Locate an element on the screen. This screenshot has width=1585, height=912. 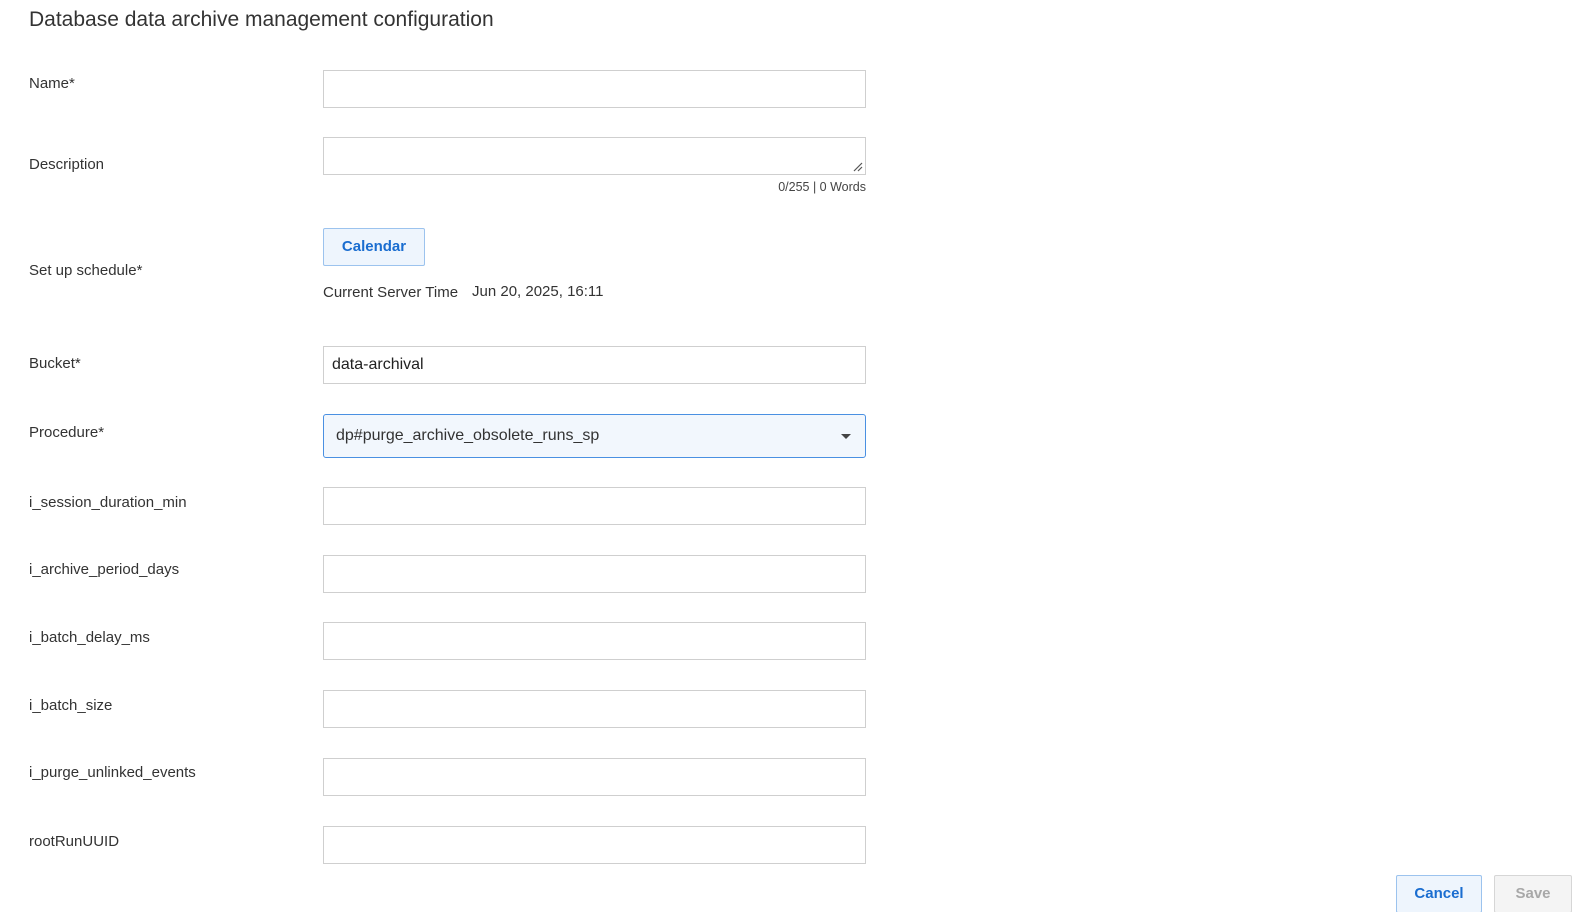
description-textarea is located at coordinates (594, 156).